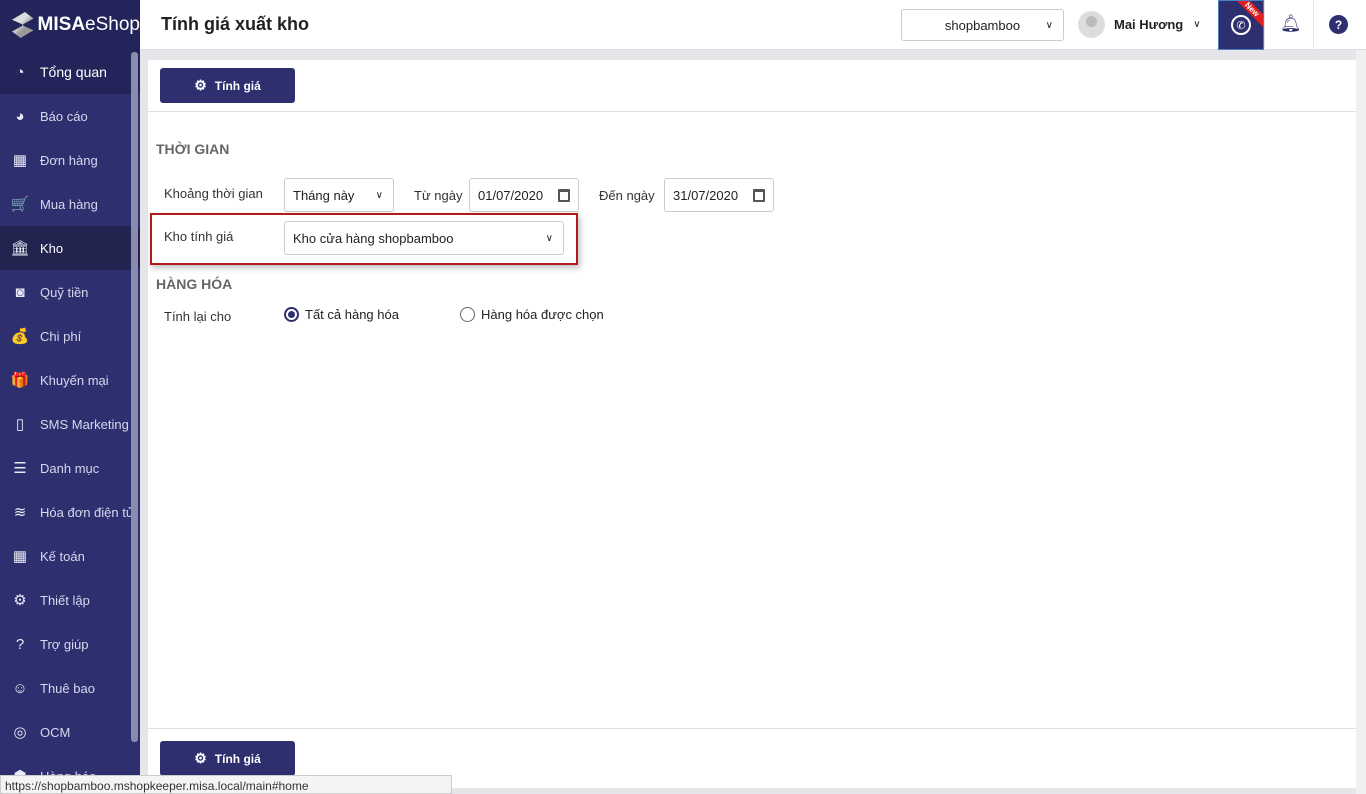 The width and height of the screenshot is (1366, 794). I want to click on from-date-value: 01/07/2020, so click(511, 195).